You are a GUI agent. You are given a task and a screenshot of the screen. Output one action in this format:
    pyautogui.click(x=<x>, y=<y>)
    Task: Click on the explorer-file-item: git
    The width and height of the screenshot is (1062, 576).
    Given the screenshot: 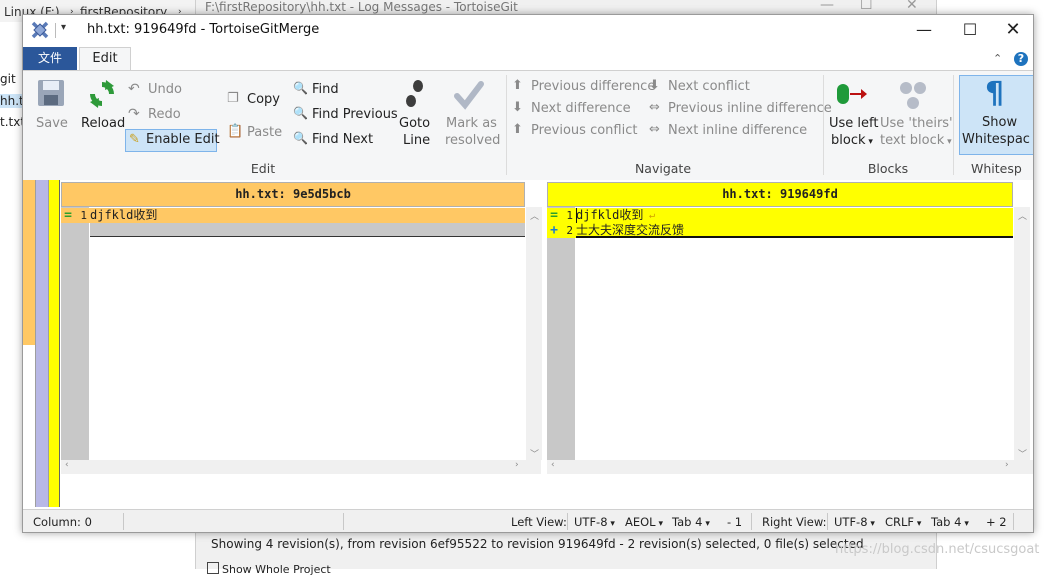 What is the action you would take?
    pyautogui.click(x=8, y=79)
    